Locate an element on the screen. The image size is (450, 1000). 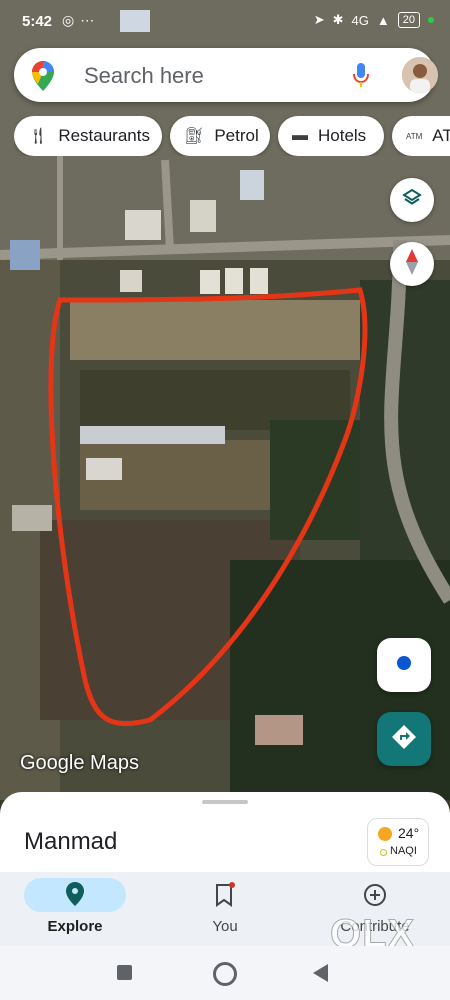
location-arrow-icon: ➤ is located at coordinates (319, 19).